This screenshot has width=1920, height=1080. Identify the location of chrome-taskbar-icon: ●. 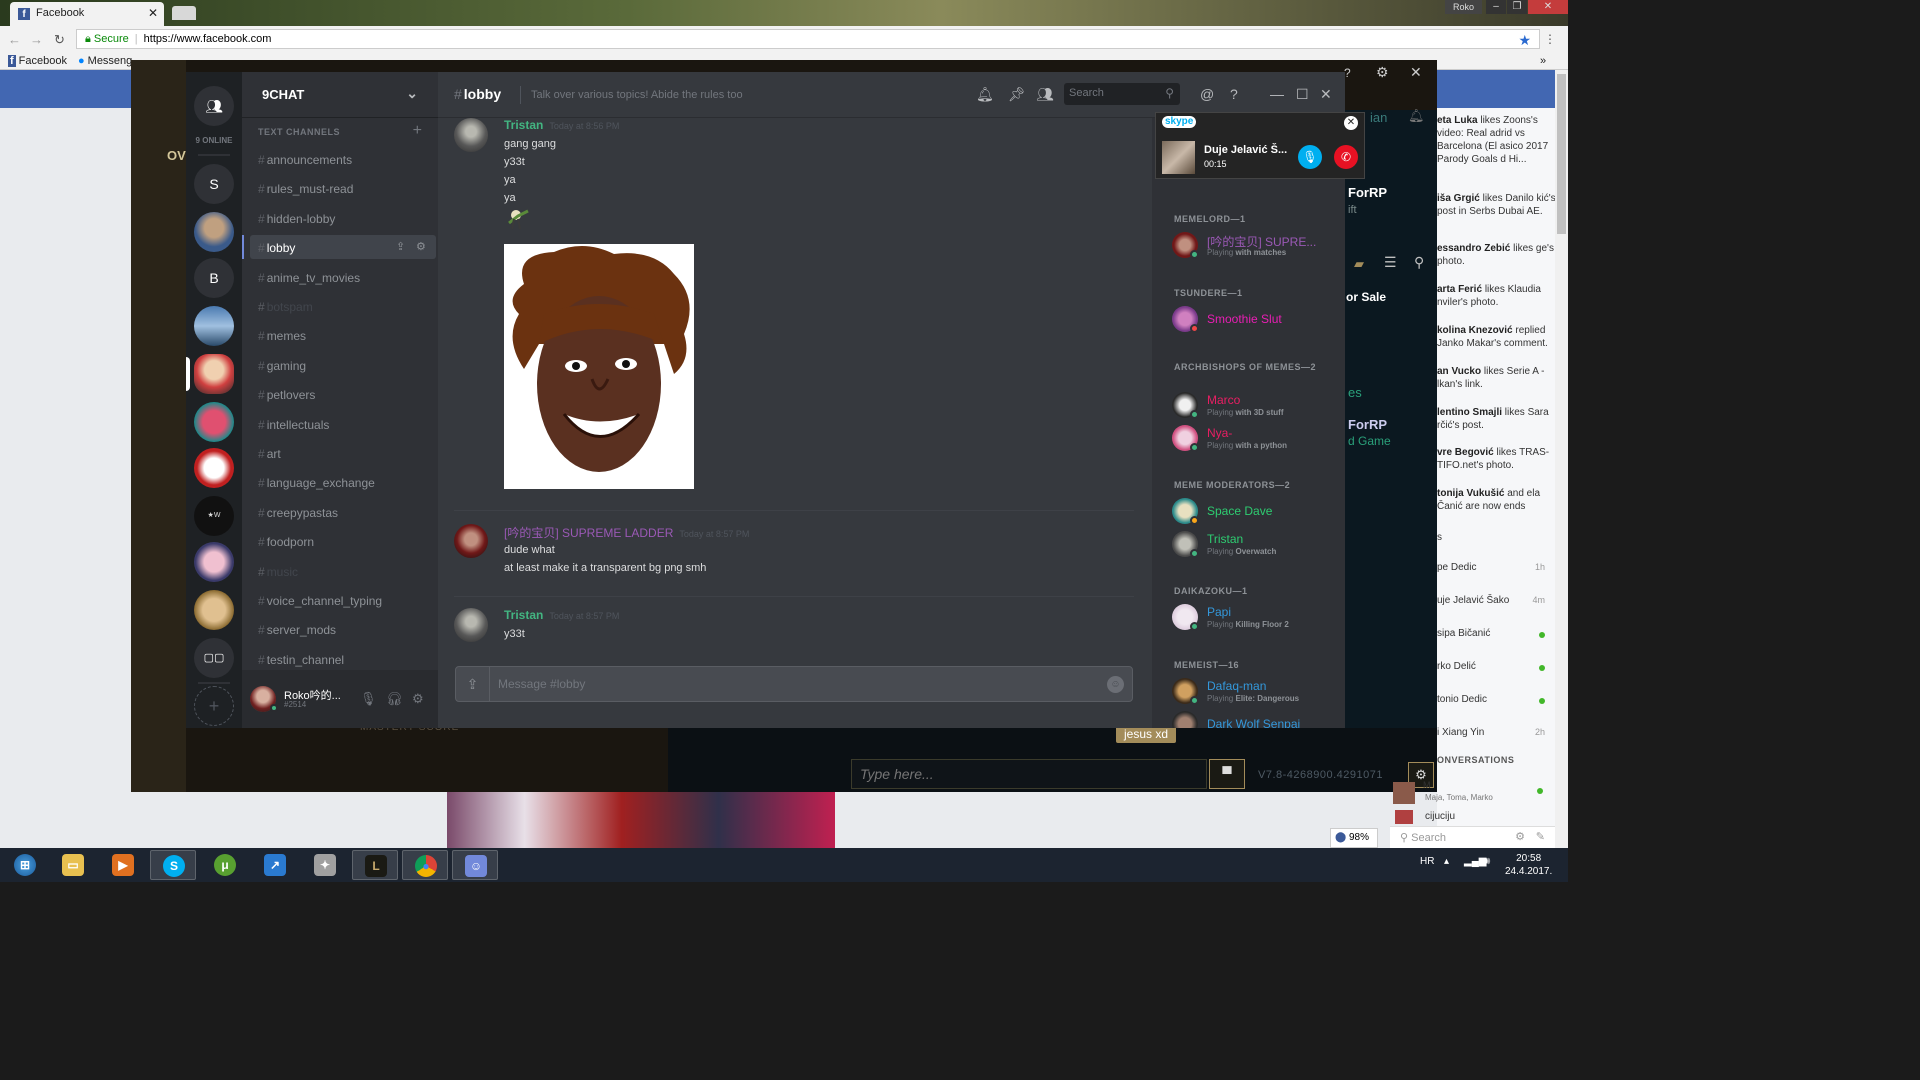
(425, 865).